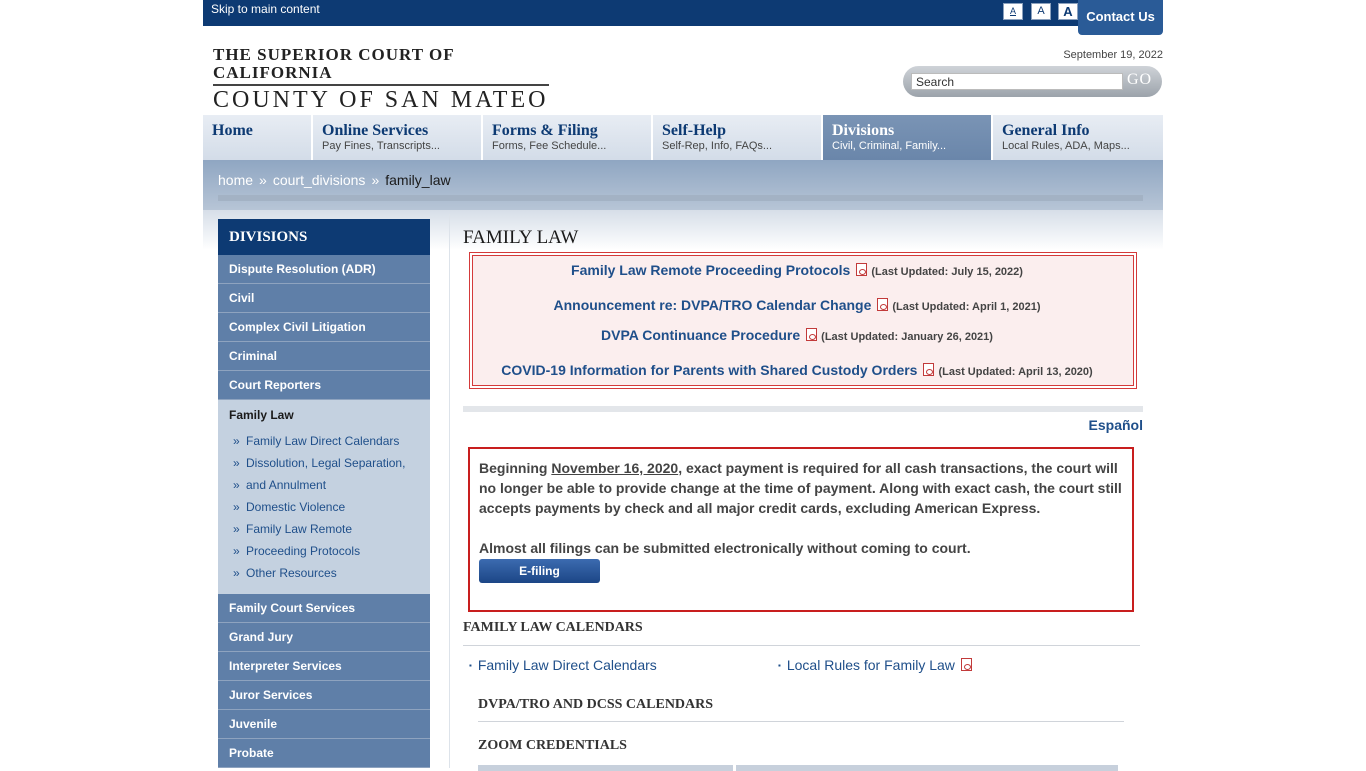  I want to click on breadcrumb-current: family_law, so click(418, 180).